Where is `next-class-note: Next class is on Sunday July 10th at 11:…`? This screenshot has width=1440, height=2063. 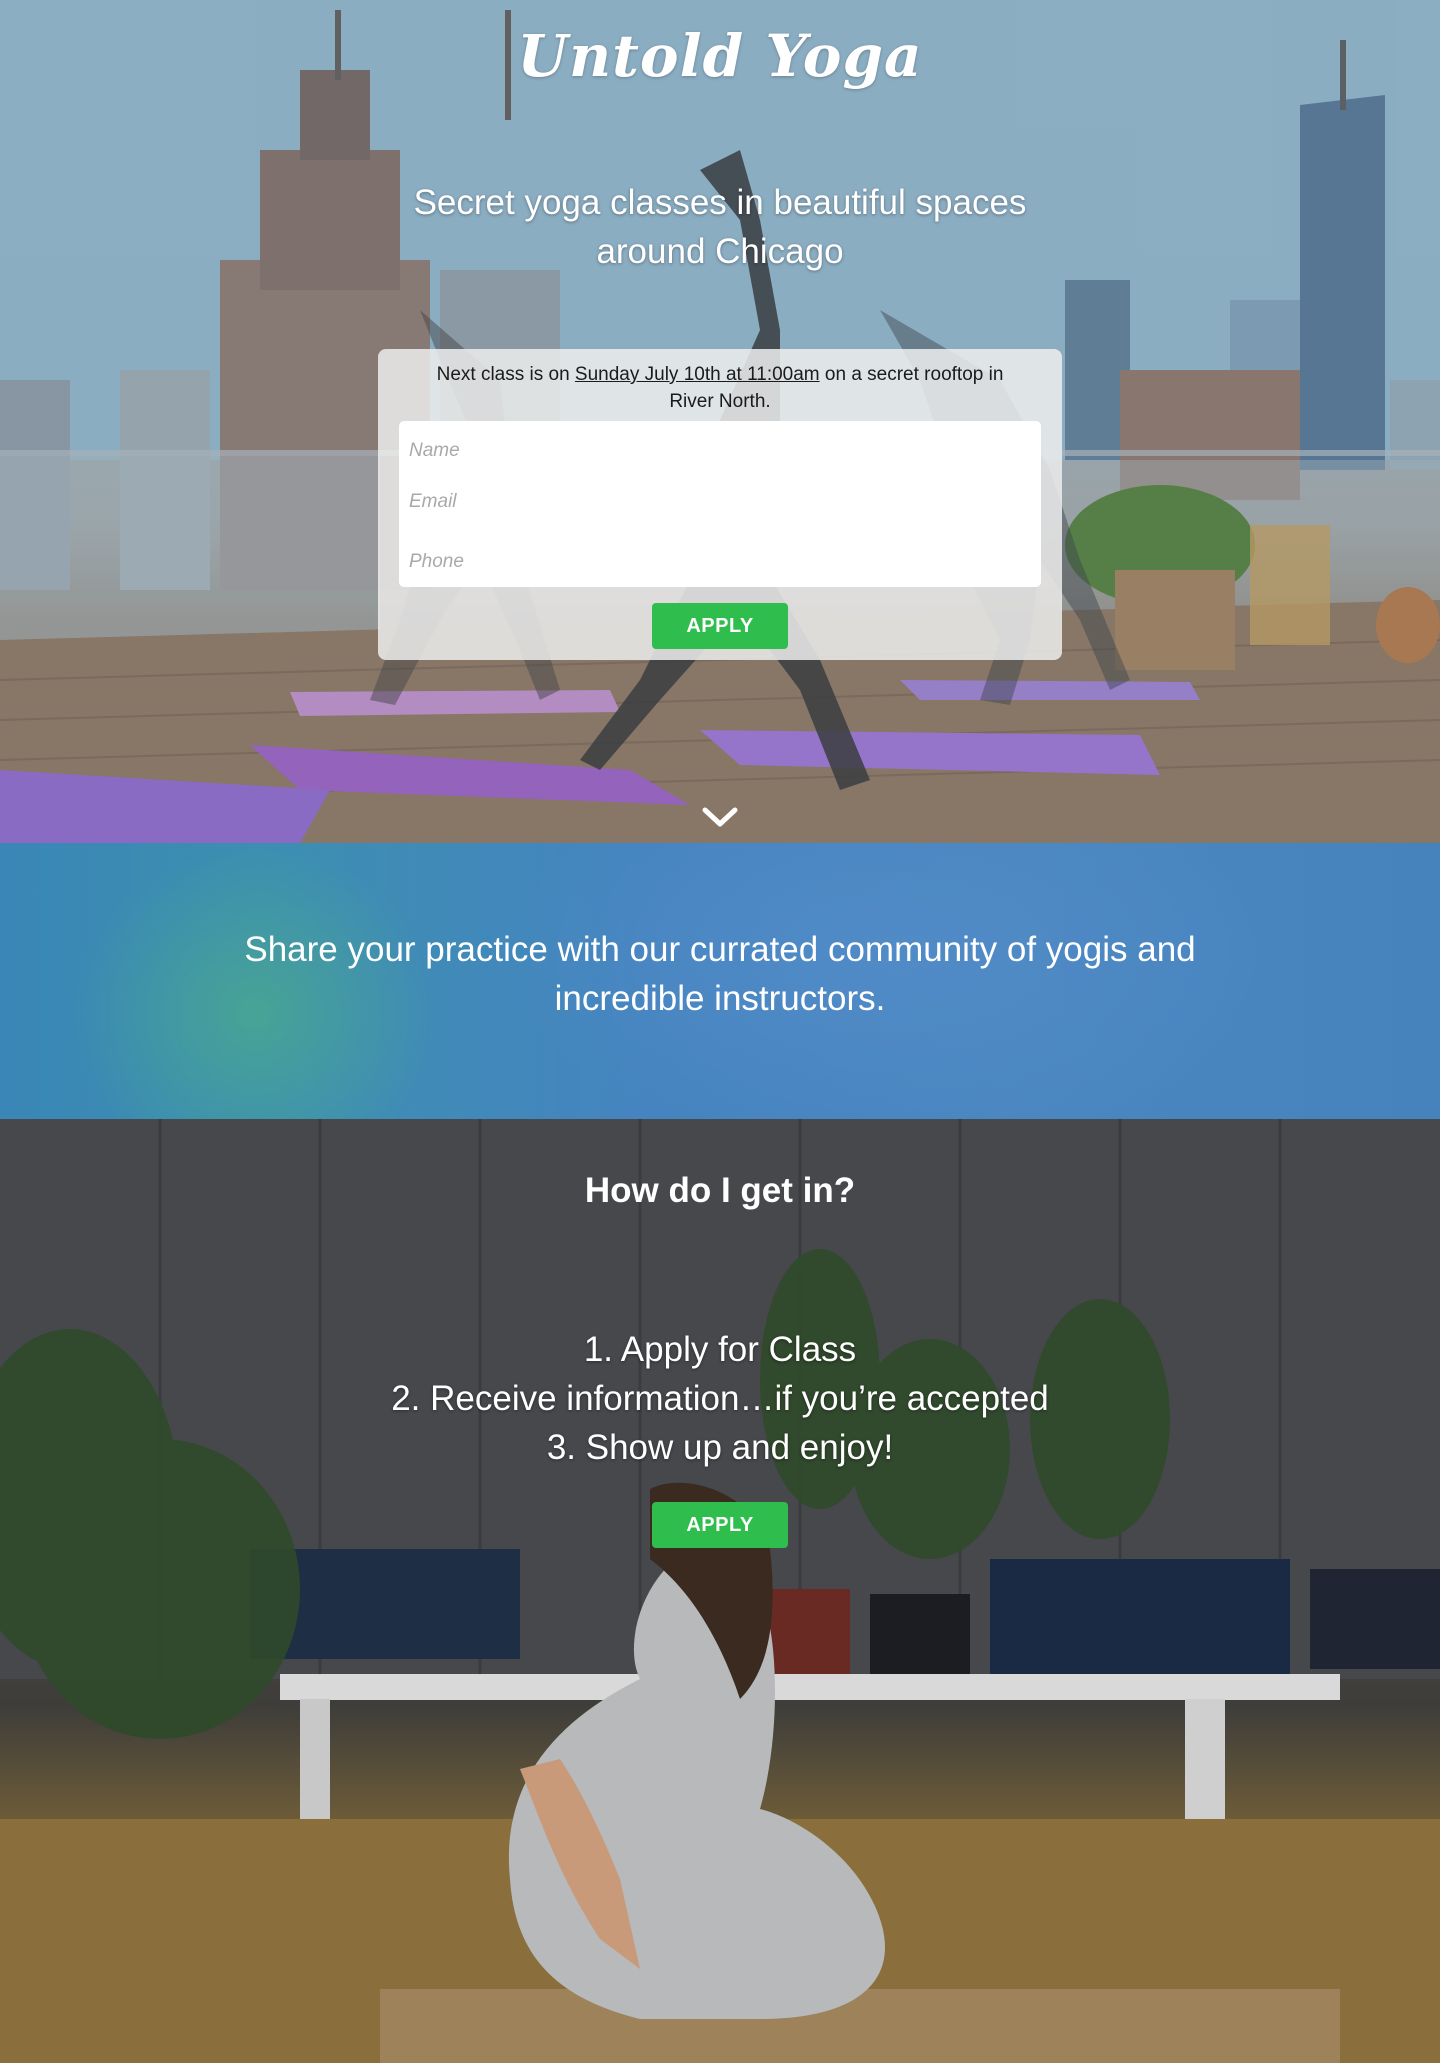 next-class-note: Next class is on Sunday July 10th at 11:… is located at coordinates (720, 388).